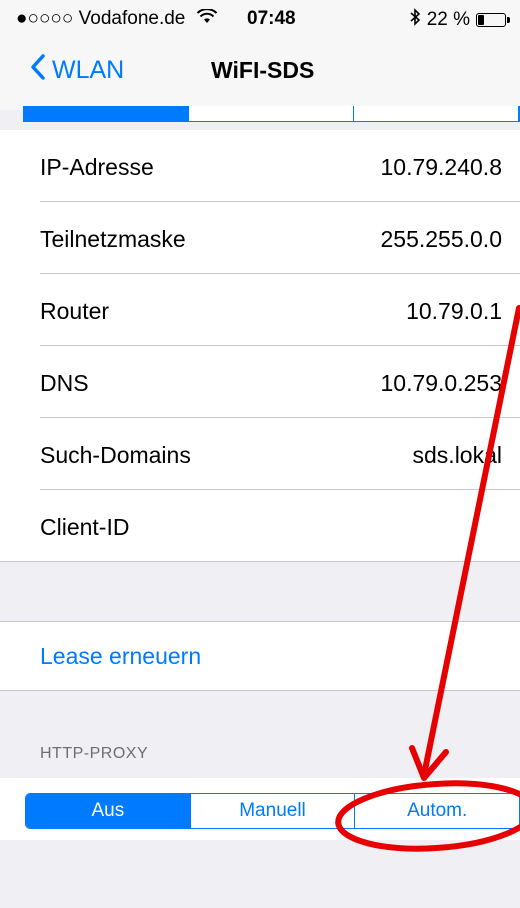 This screenshot has width=520, height=908. I want to click on ip-config-segmented-control, so click(271, 114).